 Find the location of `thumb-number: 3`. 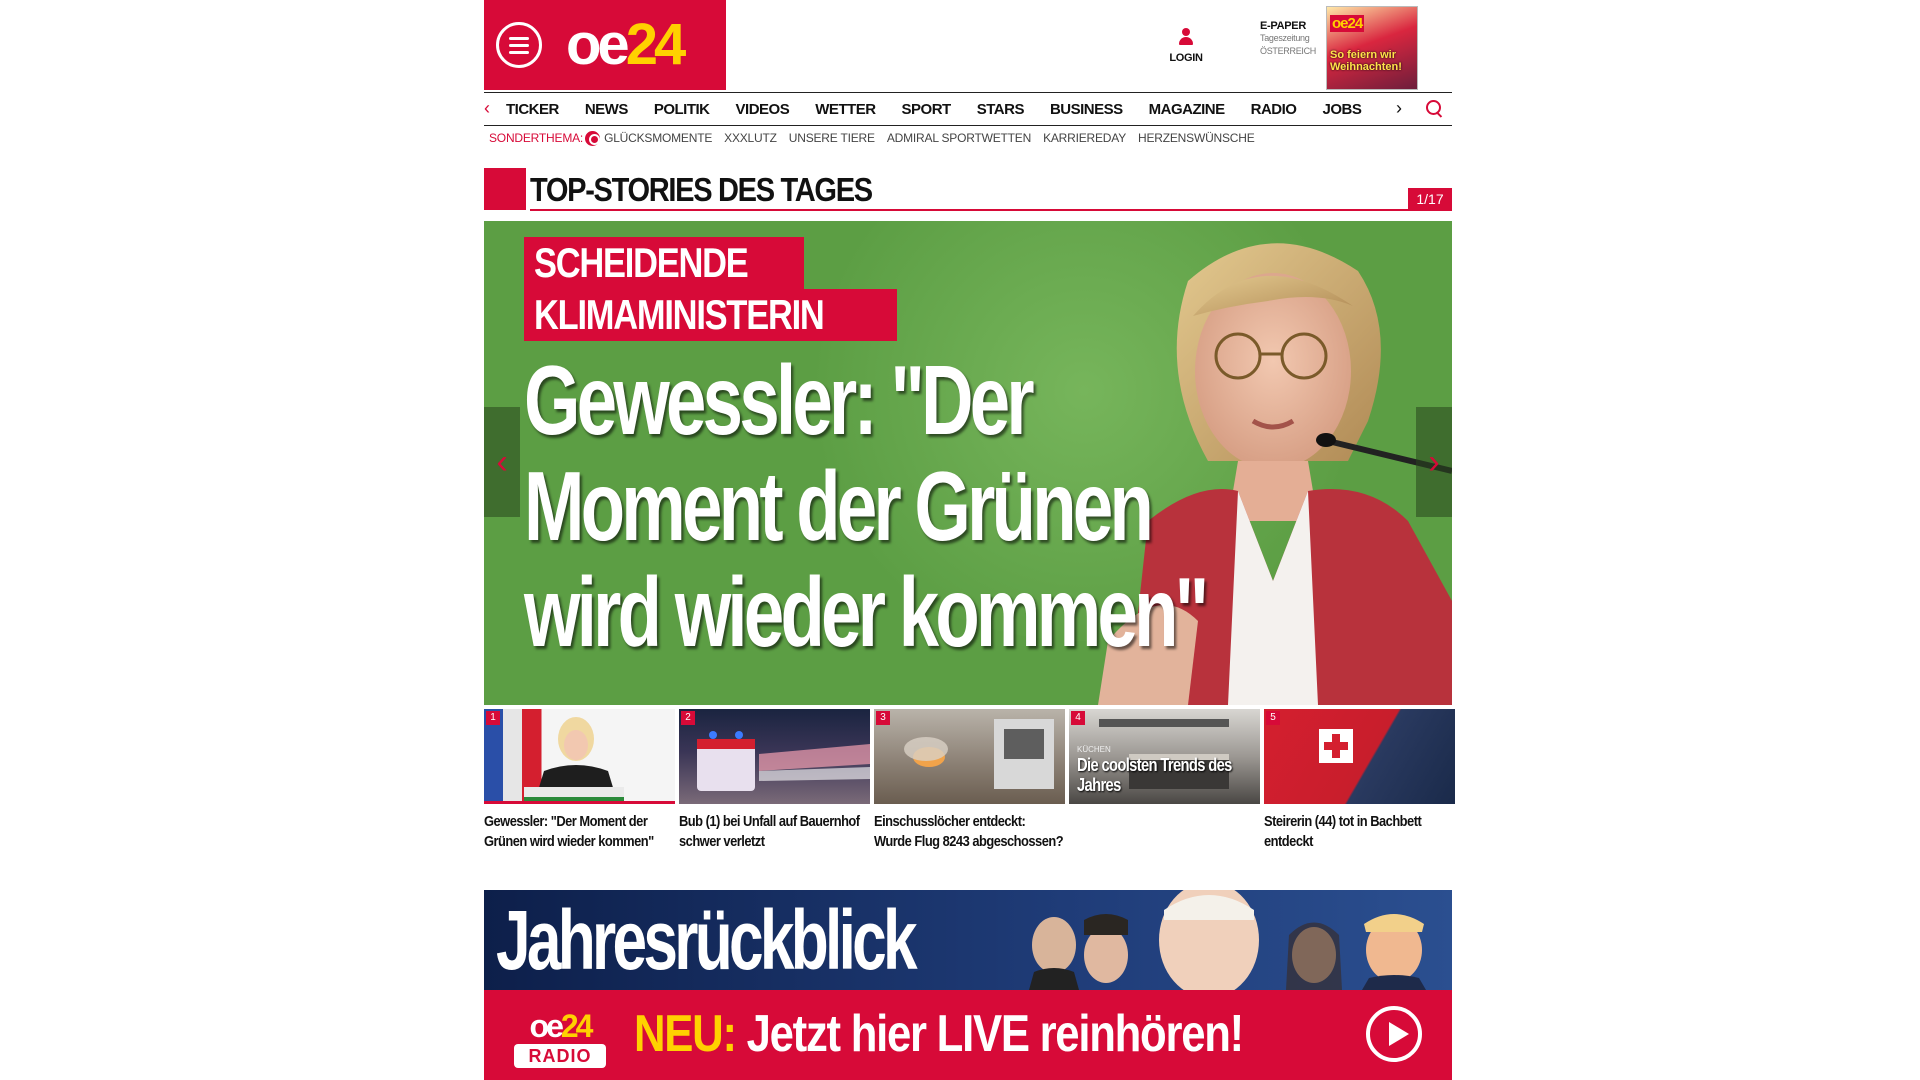

thumb-number: 3 is located at coordinates (883, 718).